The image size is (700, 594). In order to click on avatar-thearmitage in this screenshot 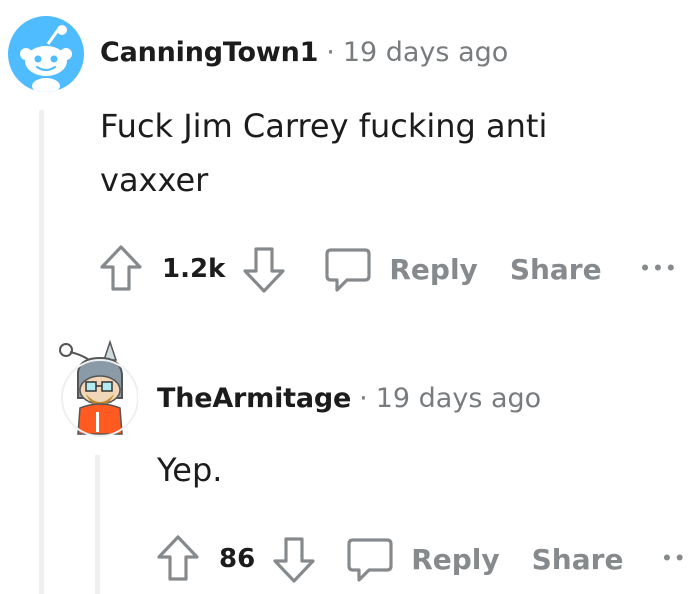, I will do `click(98, 388)`.